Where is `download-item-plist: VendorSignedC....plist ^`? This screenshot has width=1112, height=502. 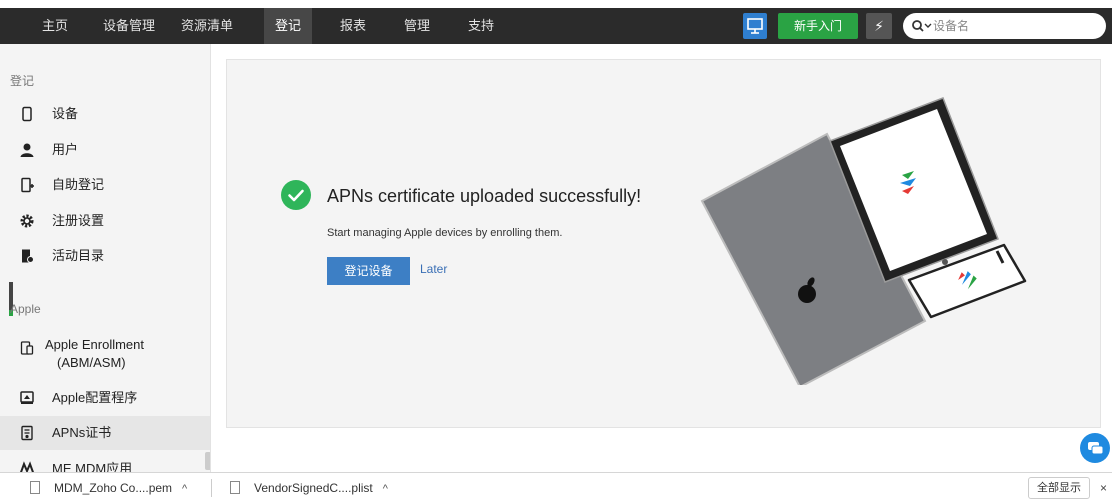
download-item-plist: VendorSignedC....plist ^ is located at coordinates (309, 487).